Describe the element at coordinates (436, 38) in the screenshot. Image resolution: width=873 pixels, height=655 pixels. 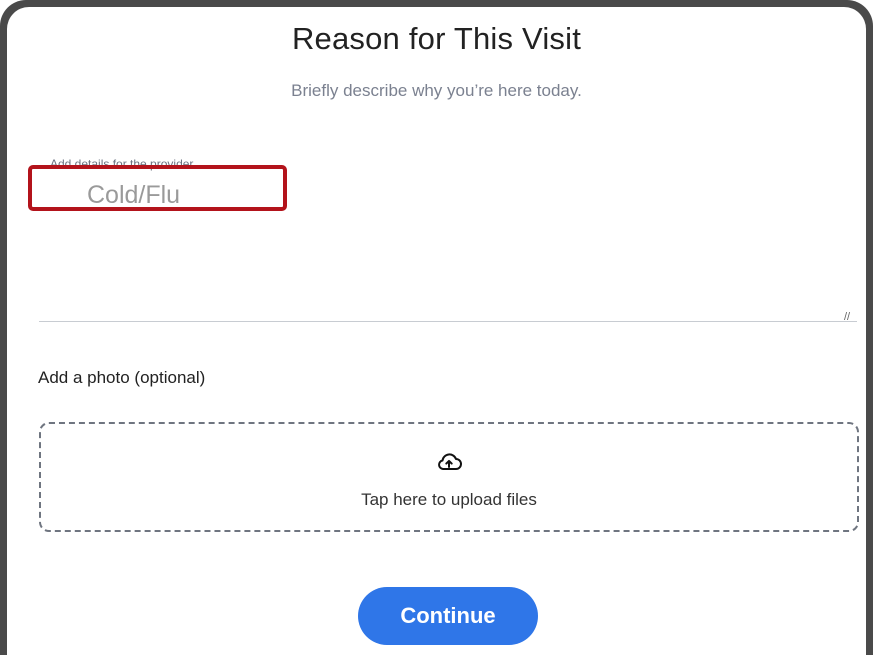
I see `page-title: Reason for This Visit` at that location.